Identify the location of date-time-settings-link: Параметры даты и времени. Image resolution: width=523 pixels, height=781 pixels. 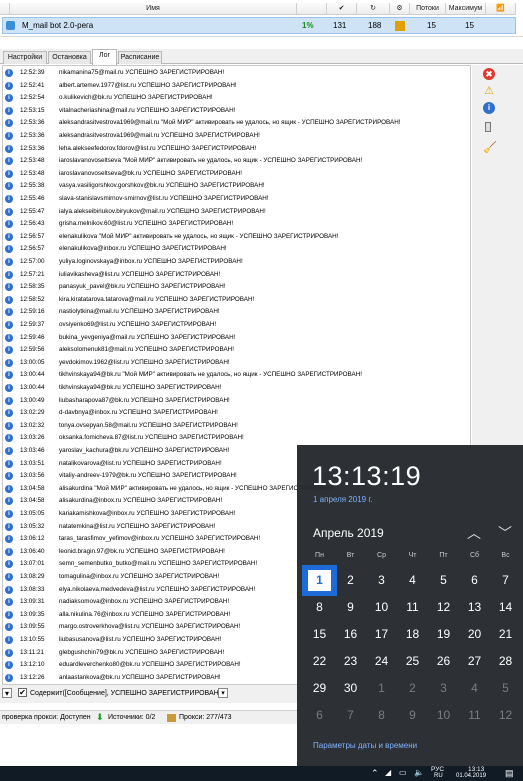
(365, 745).